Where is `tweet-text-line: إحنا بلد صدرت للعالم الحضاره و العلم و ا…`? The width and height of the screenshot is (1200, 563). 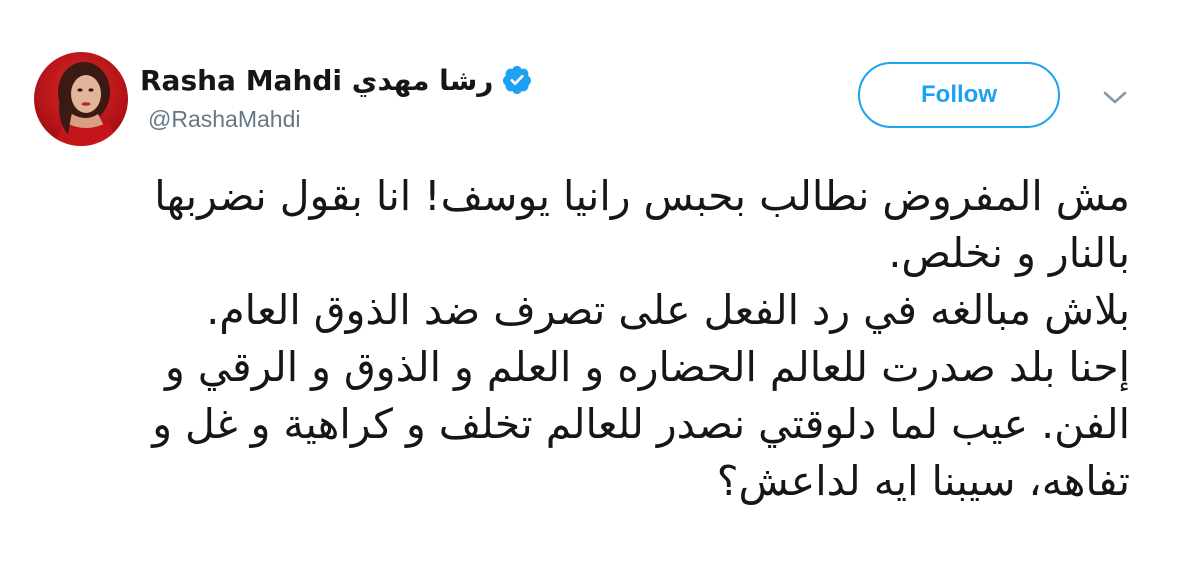
tweet-text-line: إحنا بلد صدرت للعالم الحضاره و العلم و ا… is located at coordinates (647, 367).